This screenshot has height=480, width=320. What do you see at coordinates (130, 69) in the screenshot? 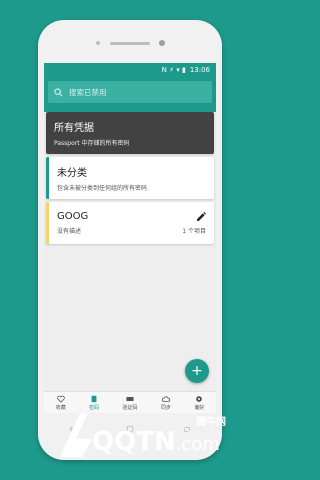
I see `status-bar: N ⚡ ▾ ▮ 13:06` at bounding box center [130, 69].